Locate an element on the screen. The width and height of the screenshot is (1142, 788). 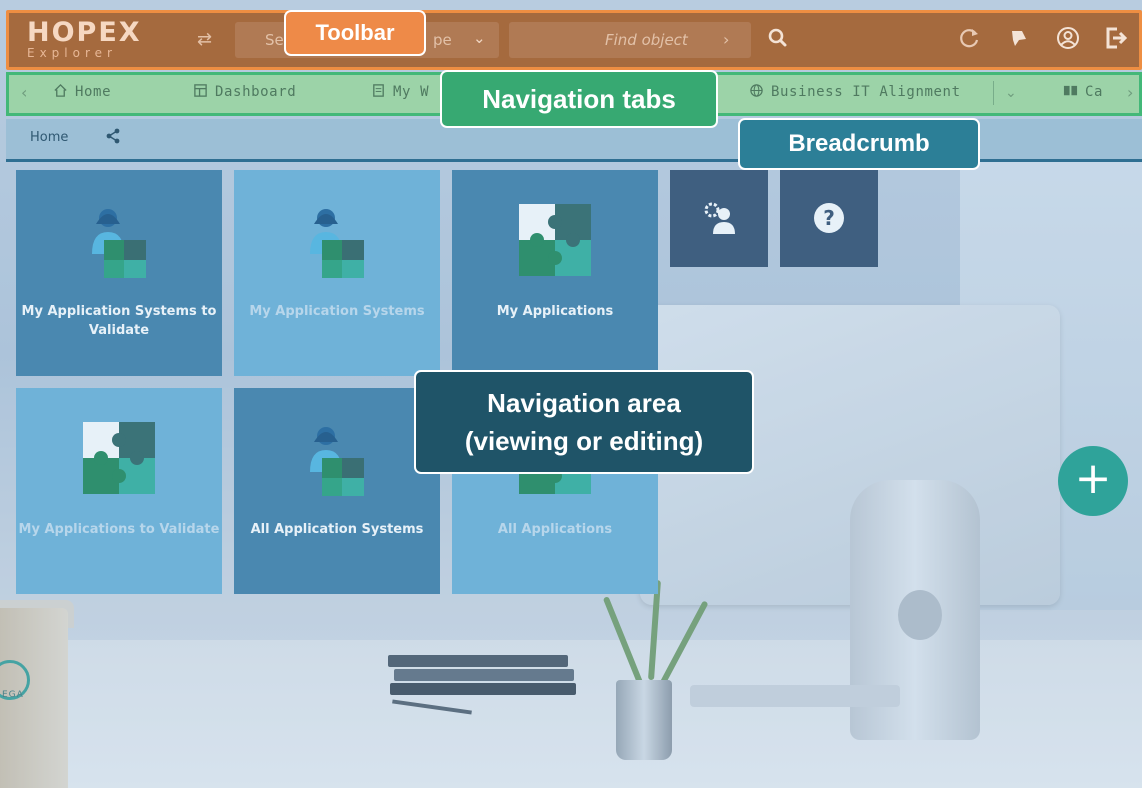
tab-catalog: Ca is located at coordinates (1083, 94).